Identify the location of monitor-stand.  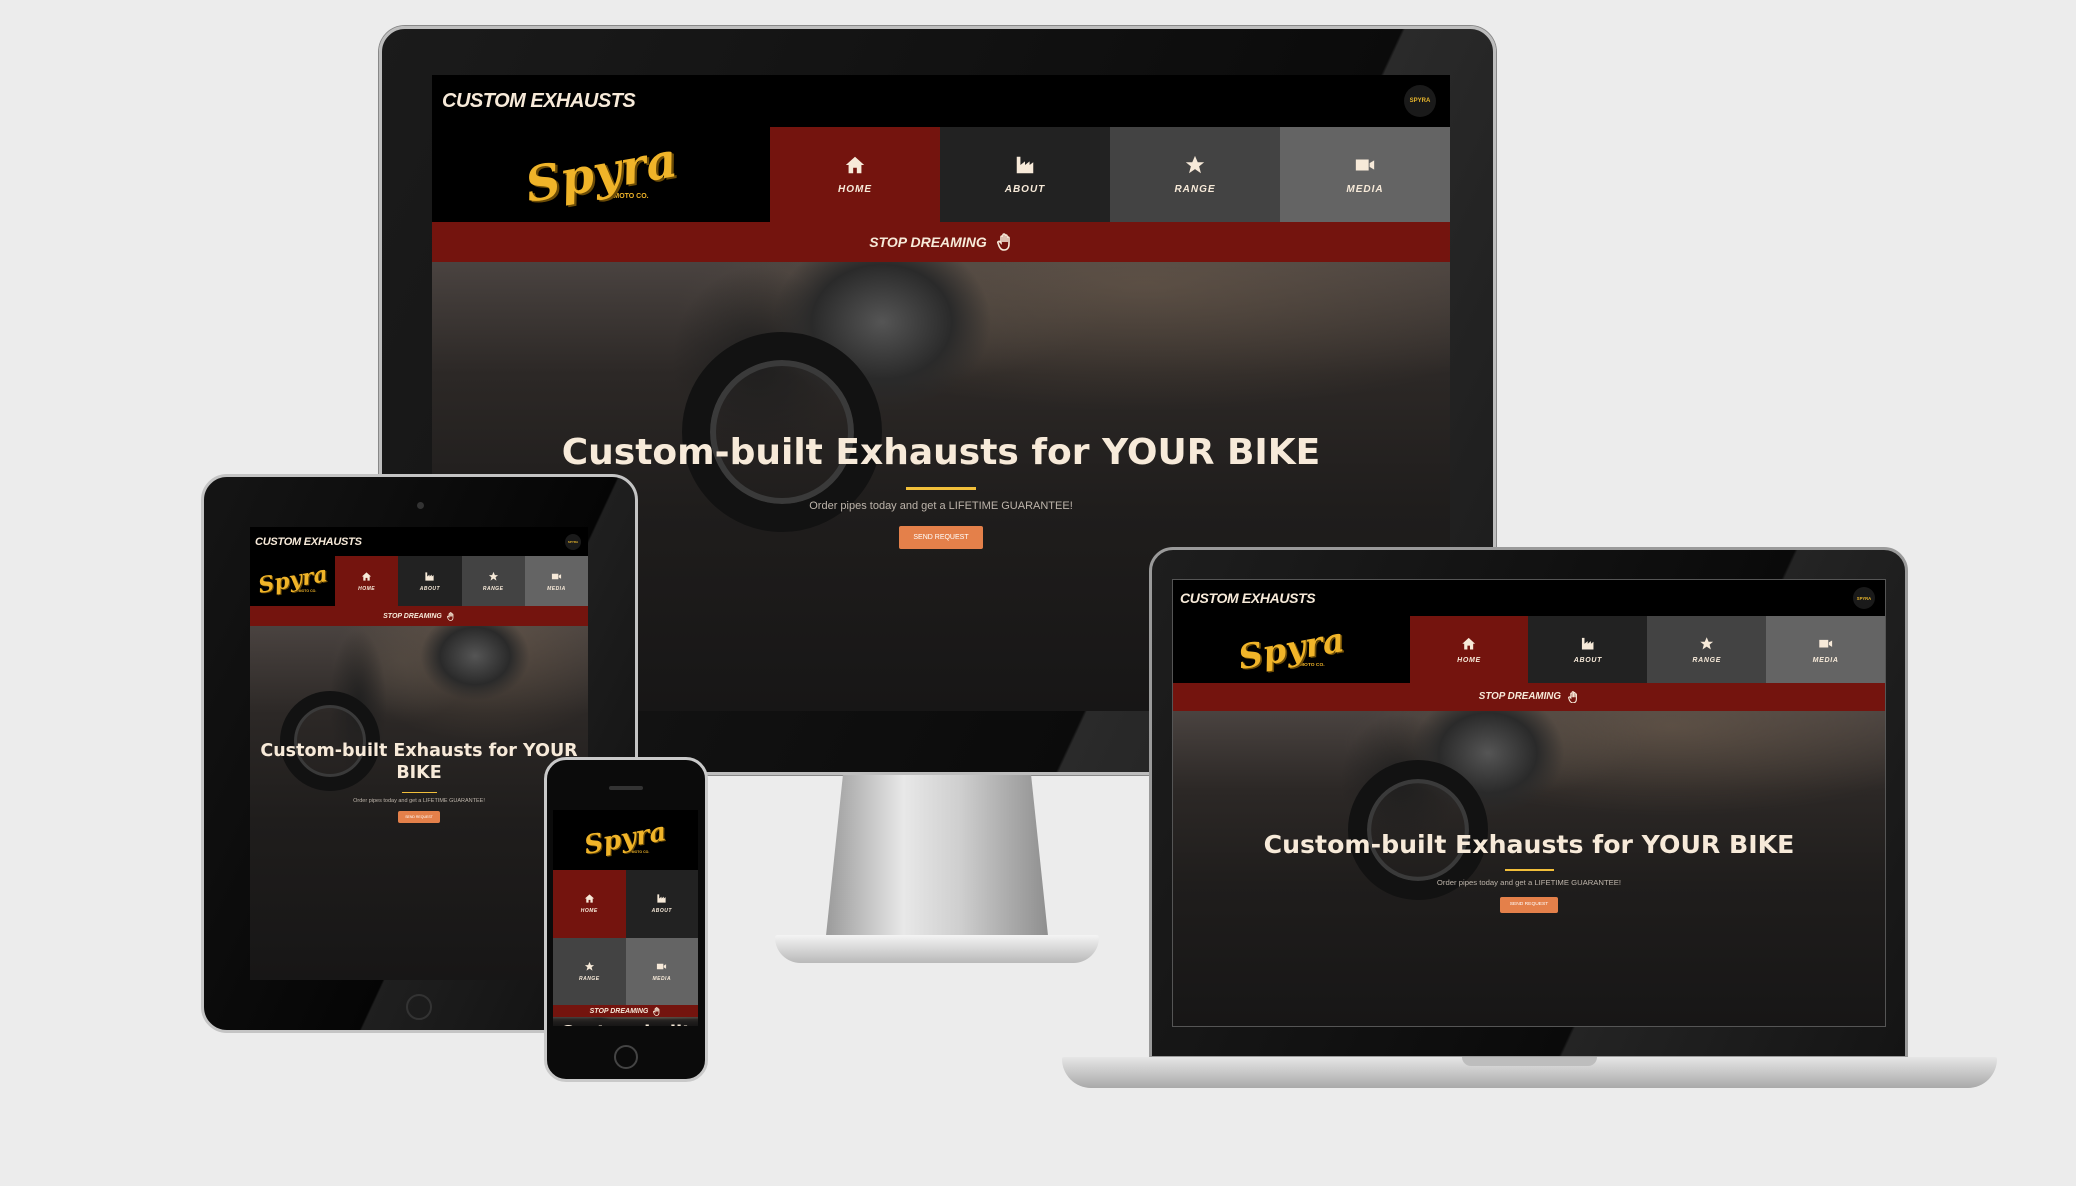
(937, 871).